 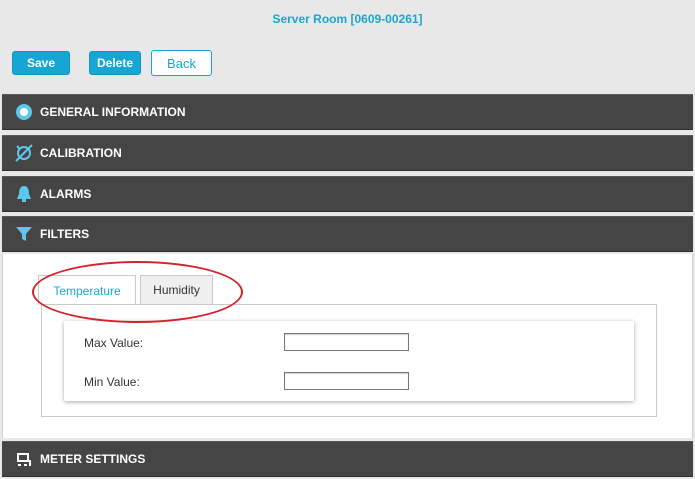 What do you see at coordinates (24, 459) in the screenshot?
I see `meter-icon` at bounding box center [24, 459].